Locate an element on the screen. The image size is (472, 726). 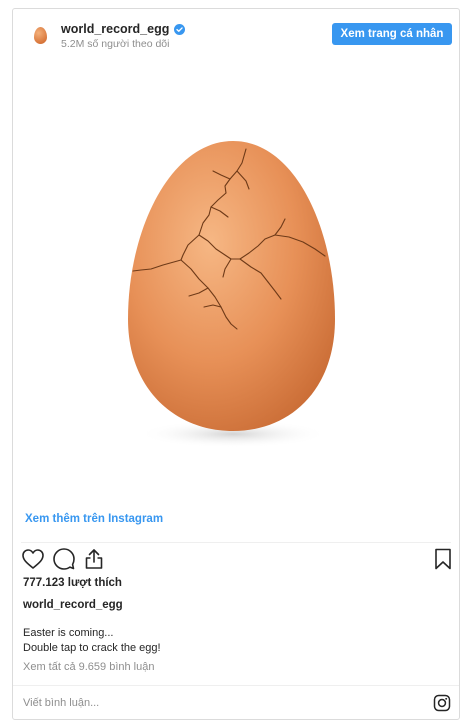
view-all-comments-link: Xem tất cả 9.659 bình luận is located at coordinates (88, 667).